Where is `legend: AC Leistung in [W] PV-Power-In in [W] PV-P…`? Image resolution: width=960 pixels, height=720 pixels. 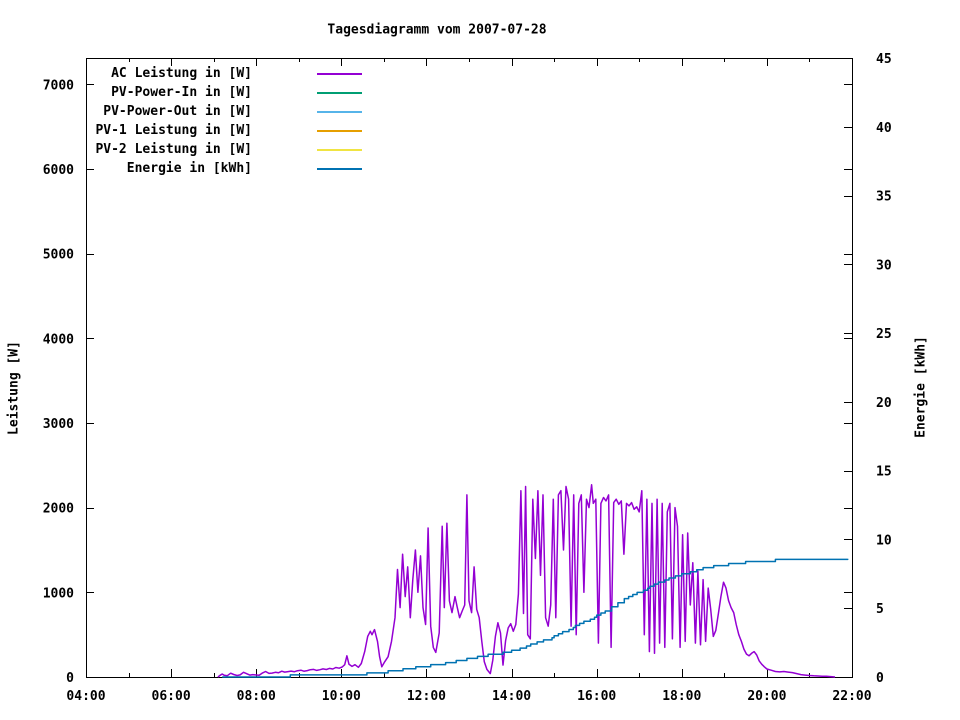
legend: AC Leistung in [W] PV-Power-In in [W] PV-P… is located at coordinates (236, 121).